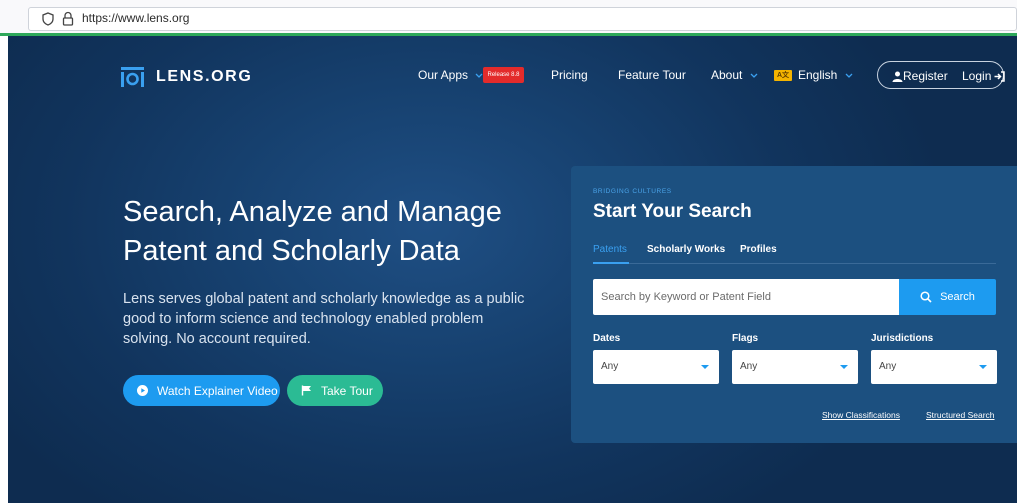  What do you see at coordinates (758, 249) in the screenshot?
I see `tab-profiles: Profiles` at bounding box center [758, 249].